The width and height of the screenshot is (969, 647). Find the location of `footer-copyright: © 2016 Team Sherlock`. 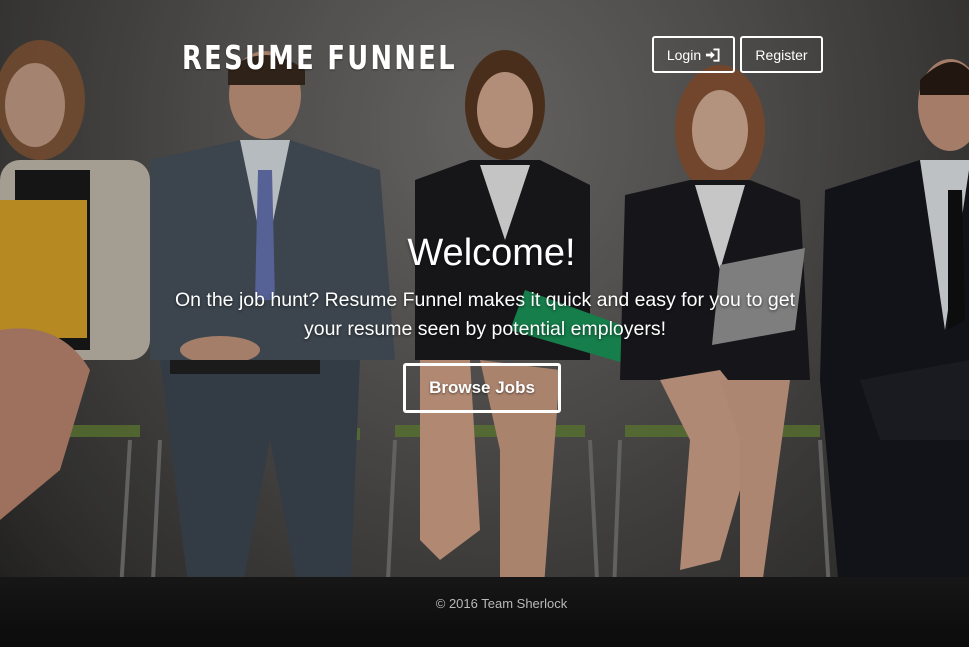

footer-copyright: © 2016 Team Sherlock is located at coordinates (501, 603).